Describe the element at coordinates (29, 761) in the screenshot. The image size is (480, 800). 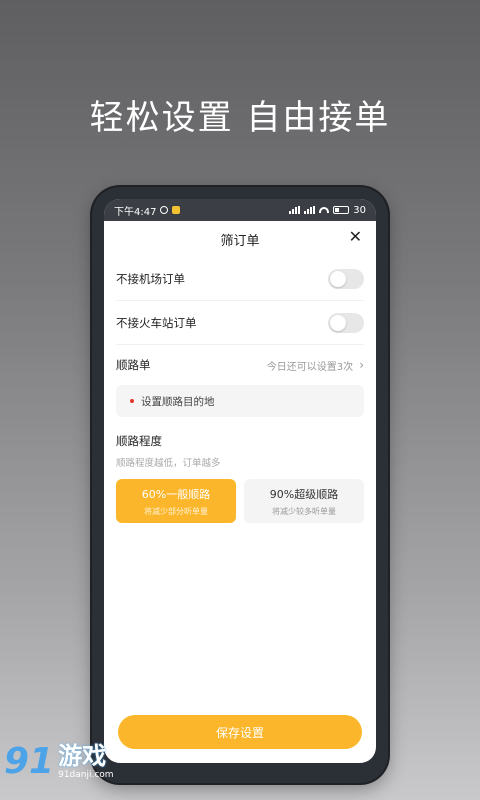
I see `watermark-number: 91` at that location.